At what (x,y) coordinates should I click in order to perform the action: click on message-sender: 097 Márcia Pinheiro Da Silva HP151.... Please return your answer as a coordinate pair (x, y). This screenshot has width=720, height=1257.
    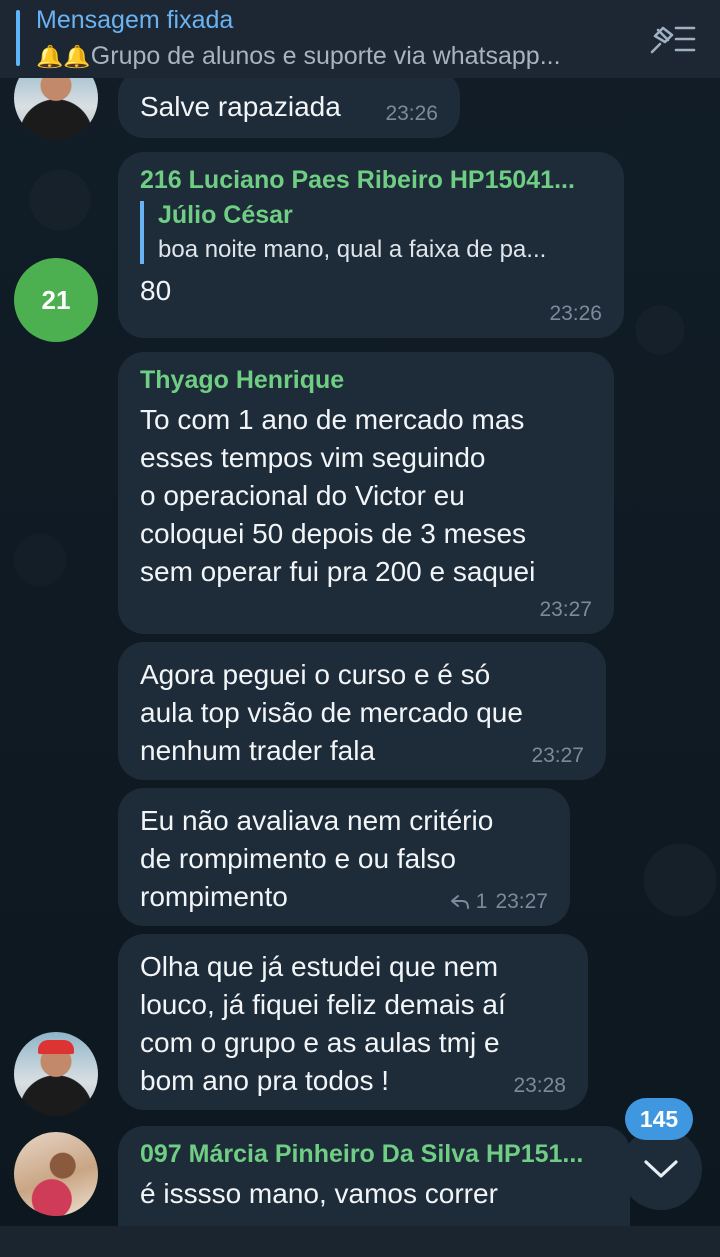
    Looking at the image, I should click on (374, 1154).